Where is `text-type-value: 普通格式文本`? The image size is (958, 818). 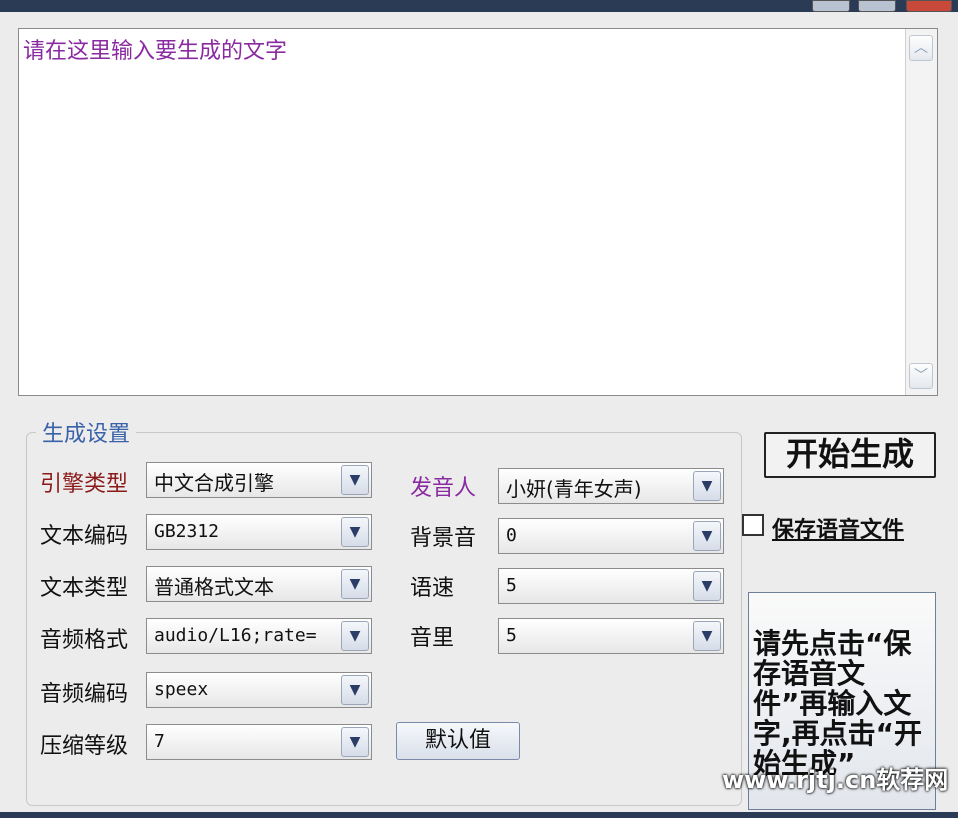
text-type-value: 普通格式文本 is located at coordinates (214, 587).